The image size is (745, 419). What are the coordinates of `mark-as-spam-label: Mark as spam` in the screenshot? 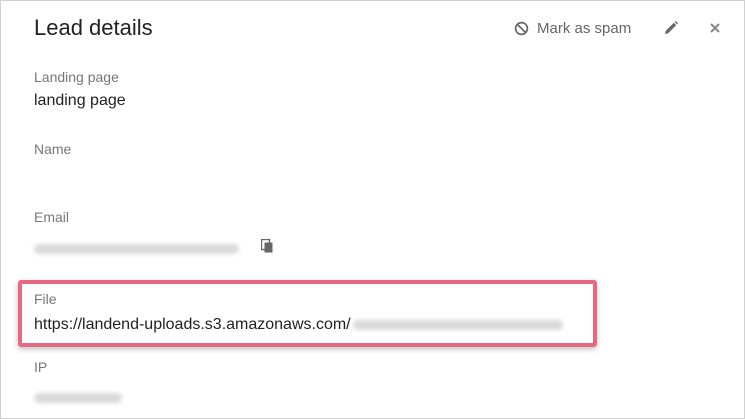 It's located at (584, 28).